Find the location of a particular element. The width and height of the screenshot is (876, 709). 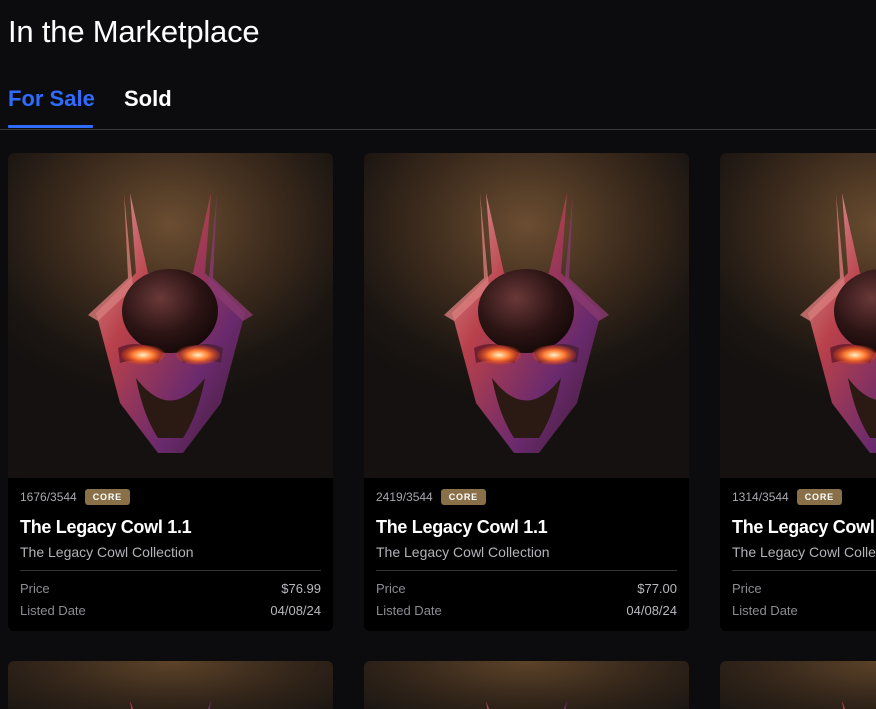

edition-row: 1676/3544 CORE is located at coordinates (75, 497).